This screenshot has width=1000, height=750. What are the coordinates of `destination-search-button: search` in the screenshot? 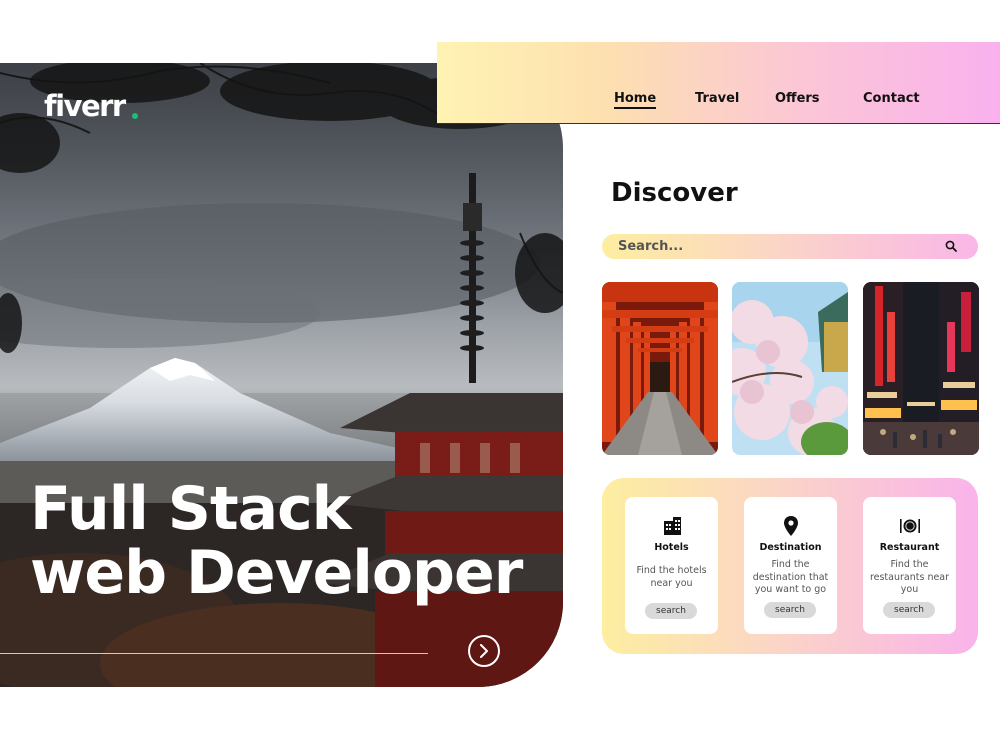 It's located at (790, 610).